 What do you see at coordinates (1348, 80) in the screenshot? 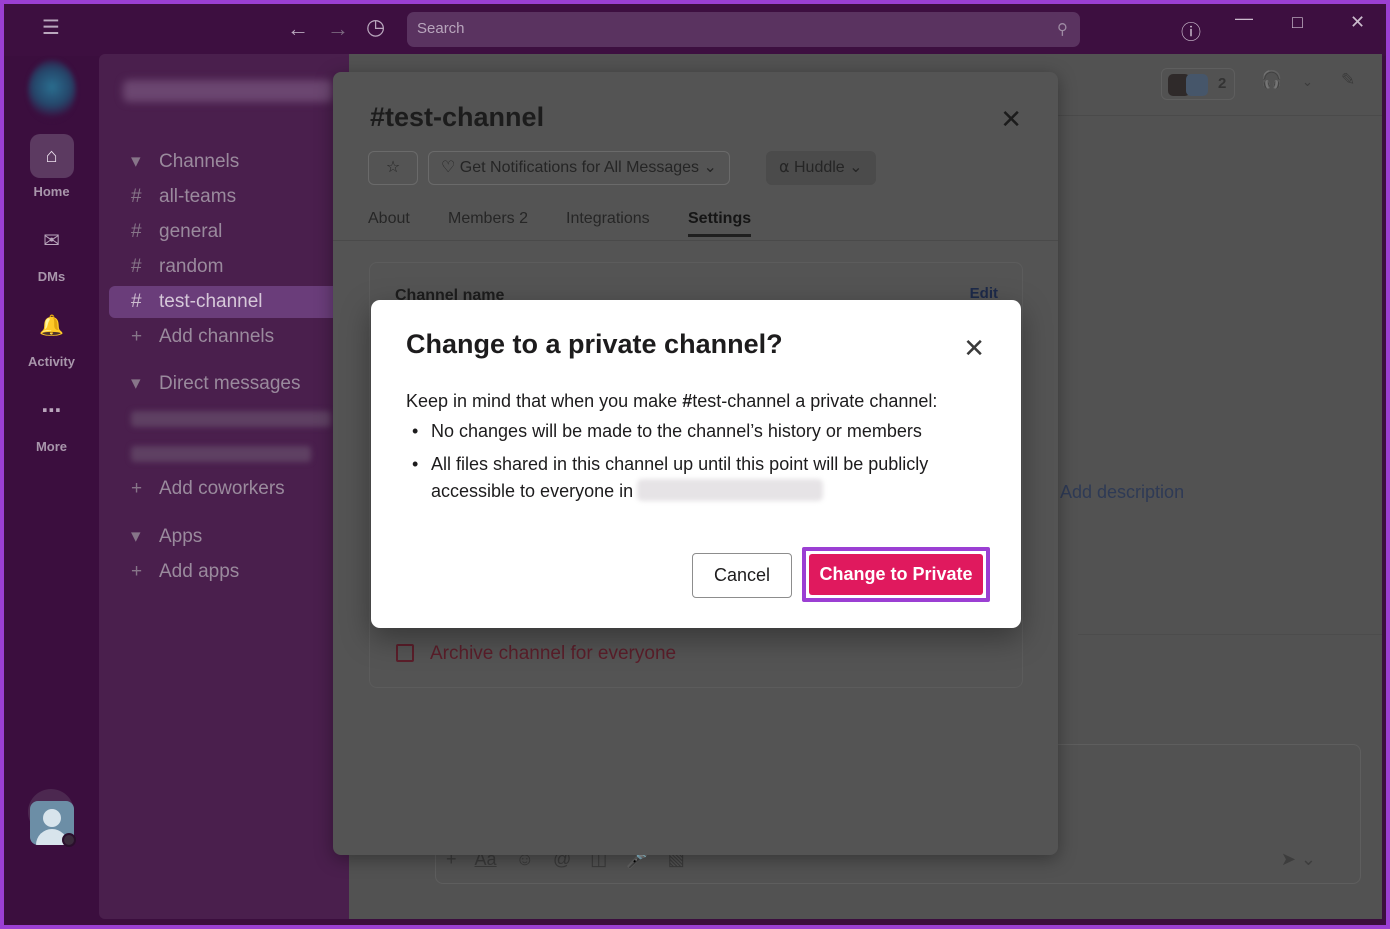
I see `canvas-icon: ✎` at bounding box center [1348, 80].